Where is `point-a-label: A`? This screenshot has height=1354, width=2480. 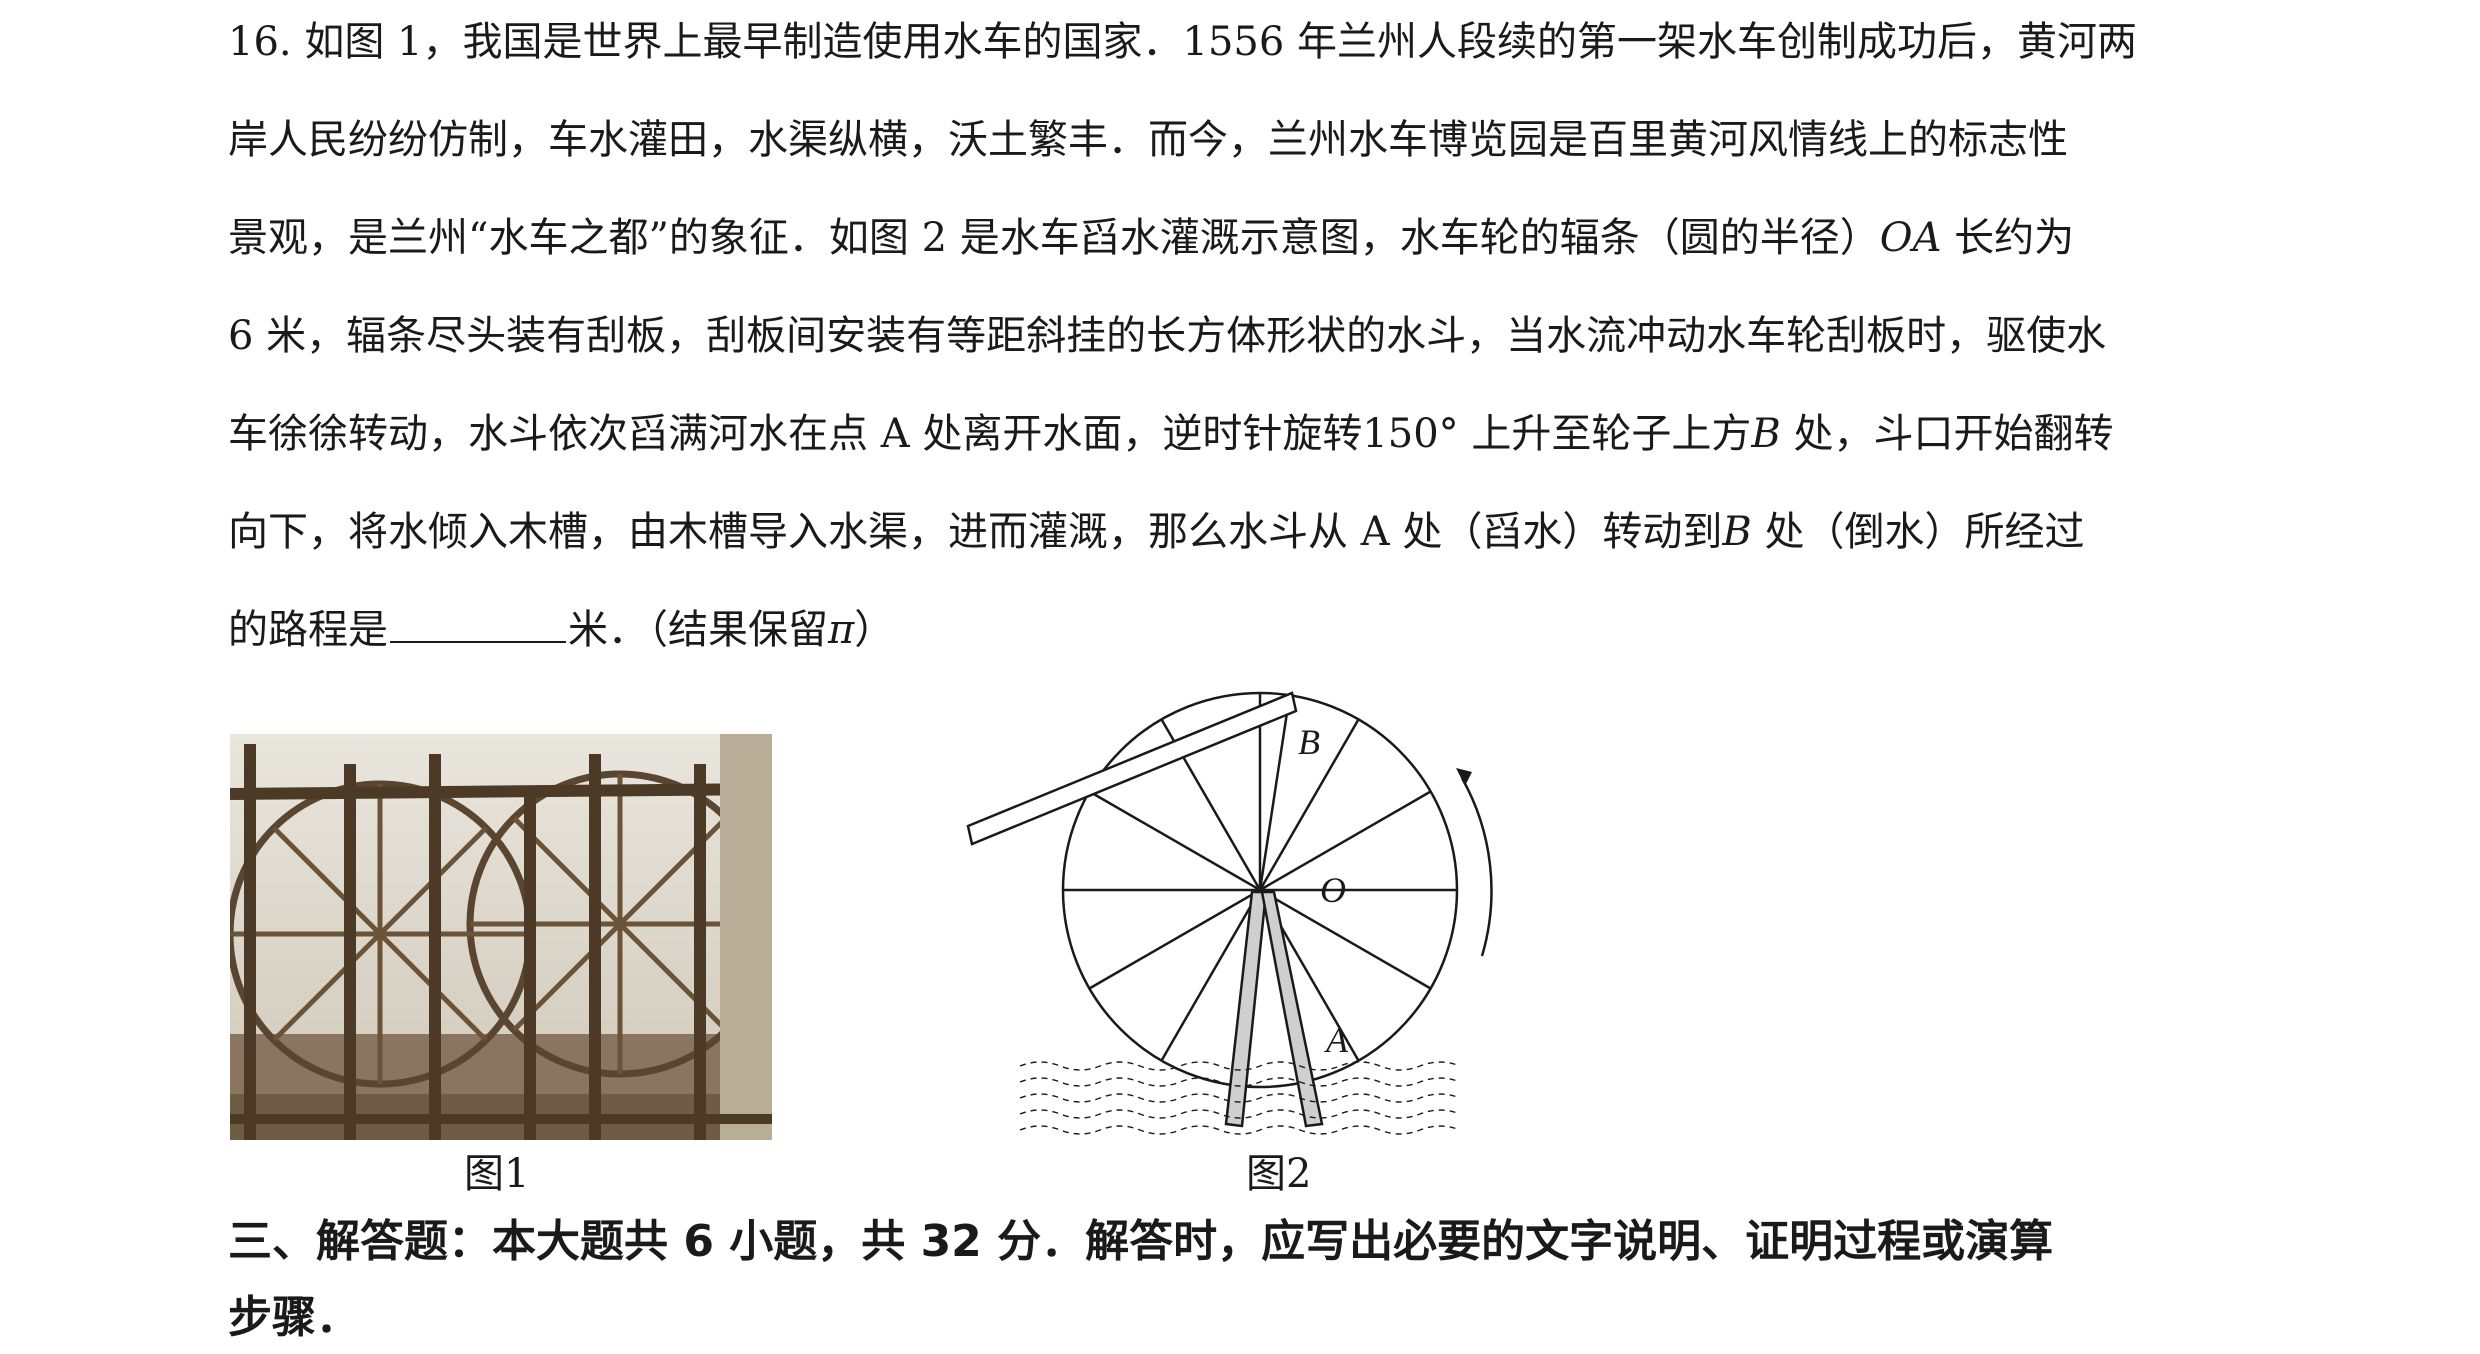 point-a-label: A is located at coordinates (1336, 1040).